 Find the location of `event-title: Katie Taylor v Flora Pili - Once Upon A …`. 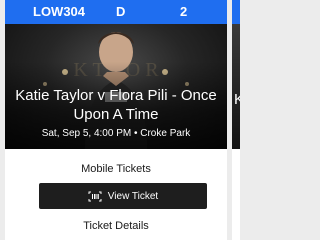

event-title: Katie Taylor v Flora Pili - Once Upon A … is located at coordinates (116, 105).